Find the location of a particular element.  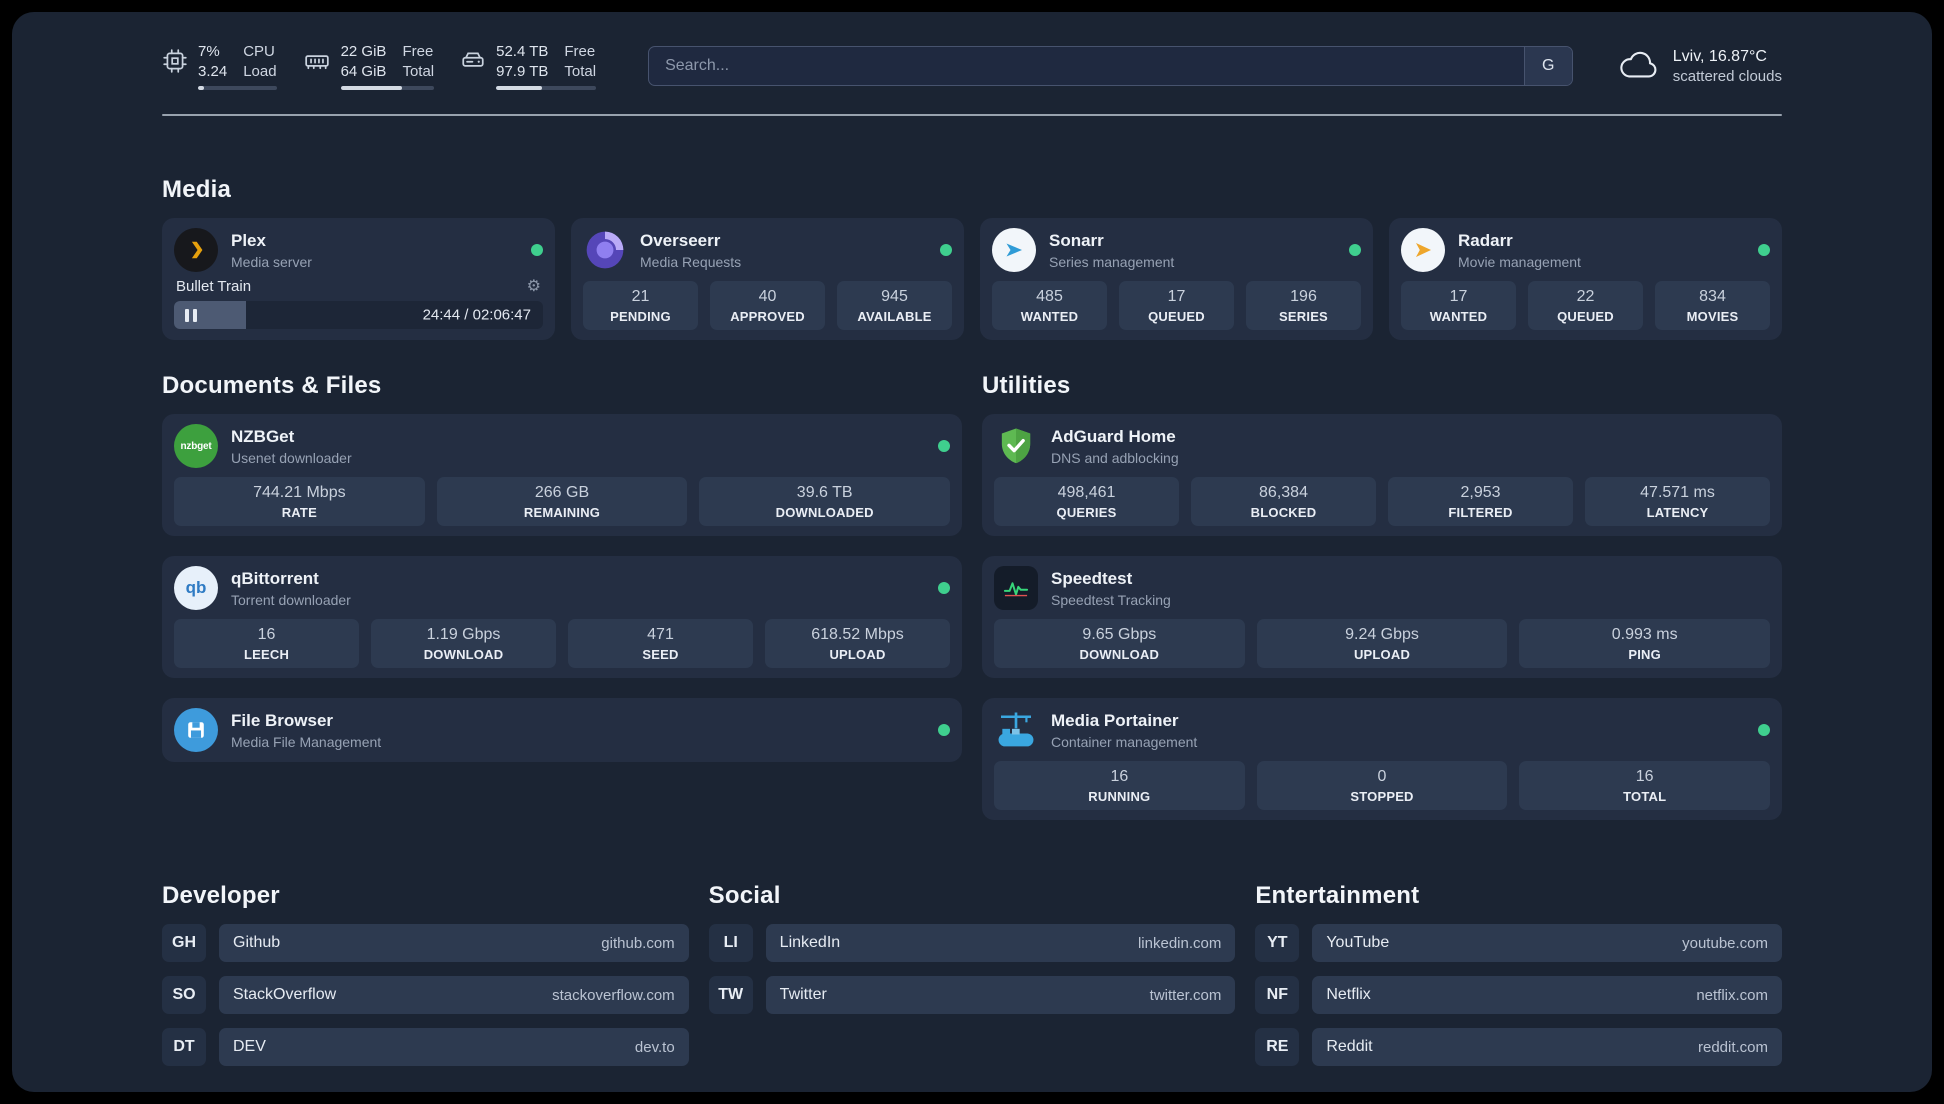

app-subtitle: Media Requests is located at coordinates (691, 261).